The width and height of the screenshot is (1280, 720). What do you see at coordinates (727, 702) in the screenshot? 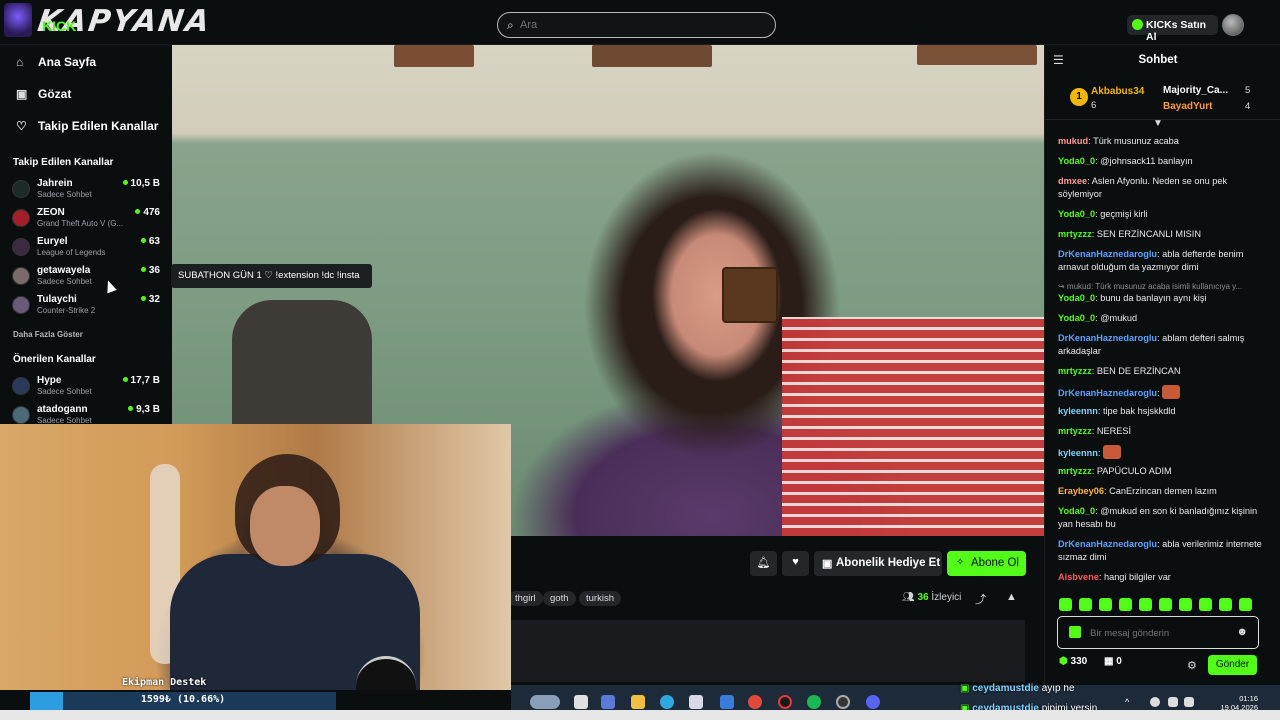
I see `mail-icon` at bounding box center [727, 702].